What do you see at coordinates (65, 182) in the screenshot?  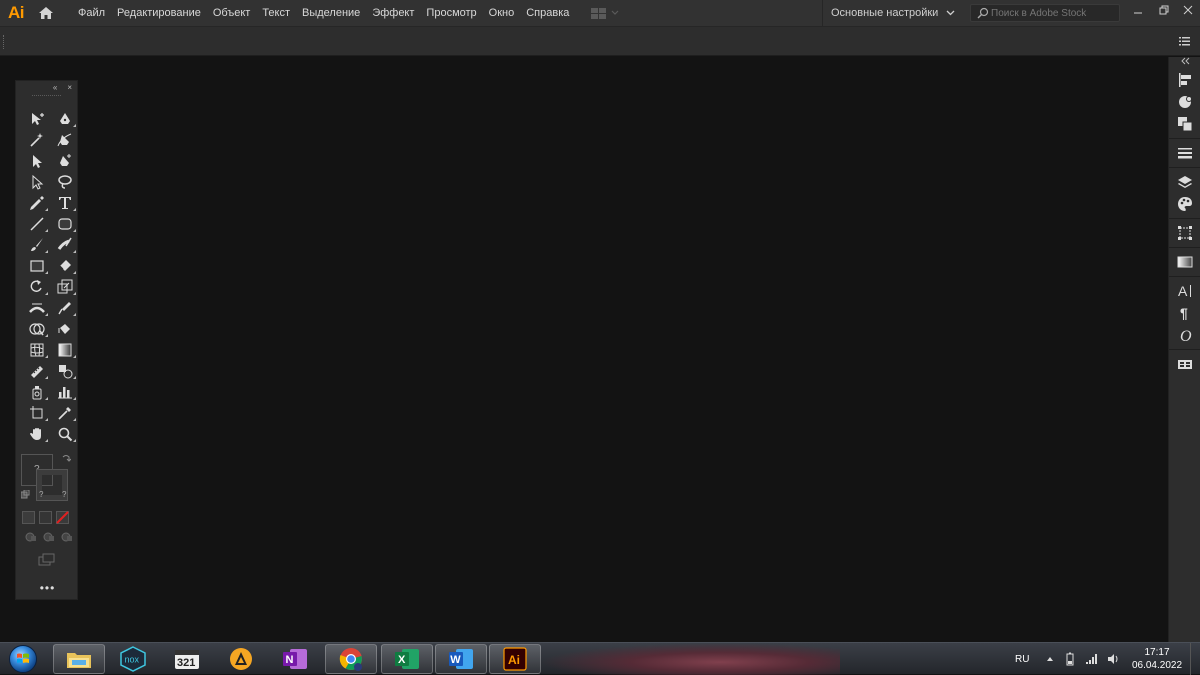 I see `lasso-tool-button` at bounding box center [65, 182].